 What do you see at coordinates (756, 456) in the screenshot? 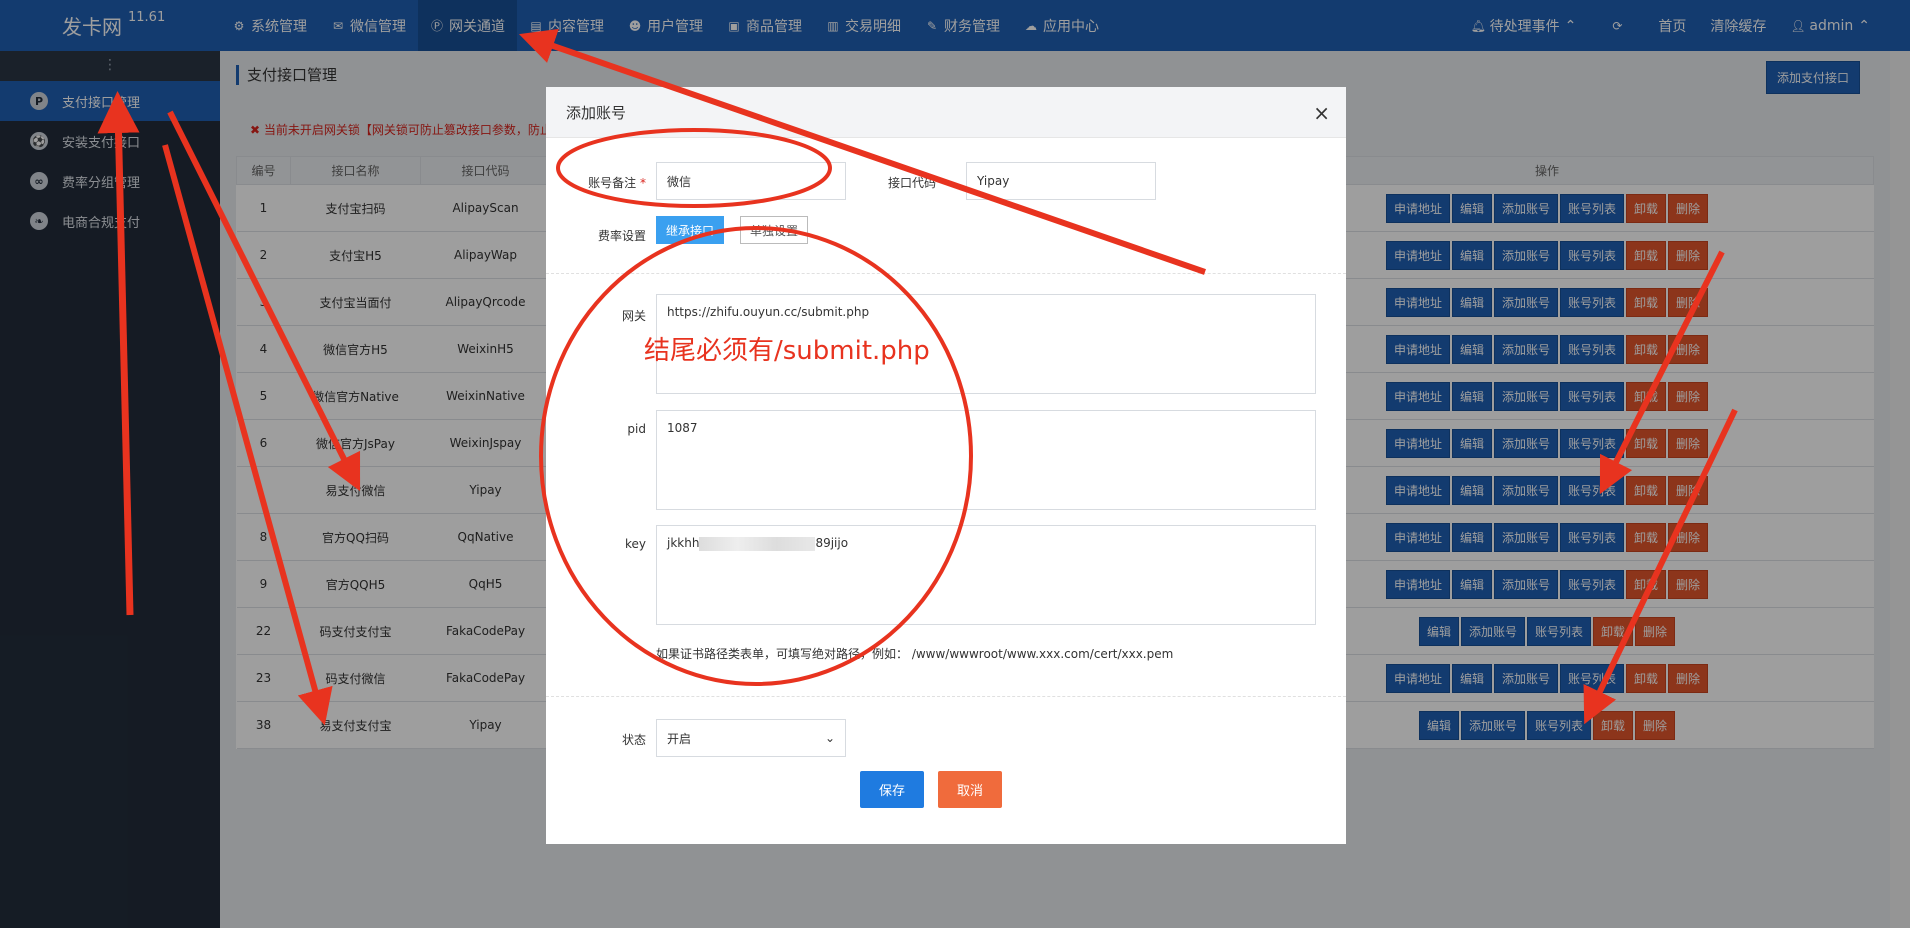
I see `annotation-ellipse-fields` at bounding box center [756, 456].